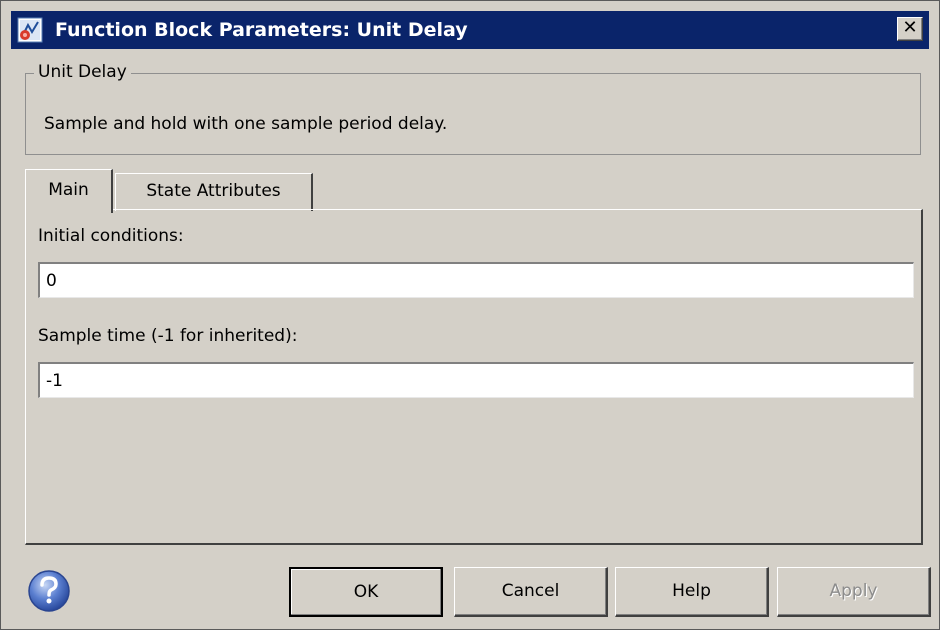  Describe the element at coordinates (476, 380) in the screenshot. I see `sample-time-input` at that location.